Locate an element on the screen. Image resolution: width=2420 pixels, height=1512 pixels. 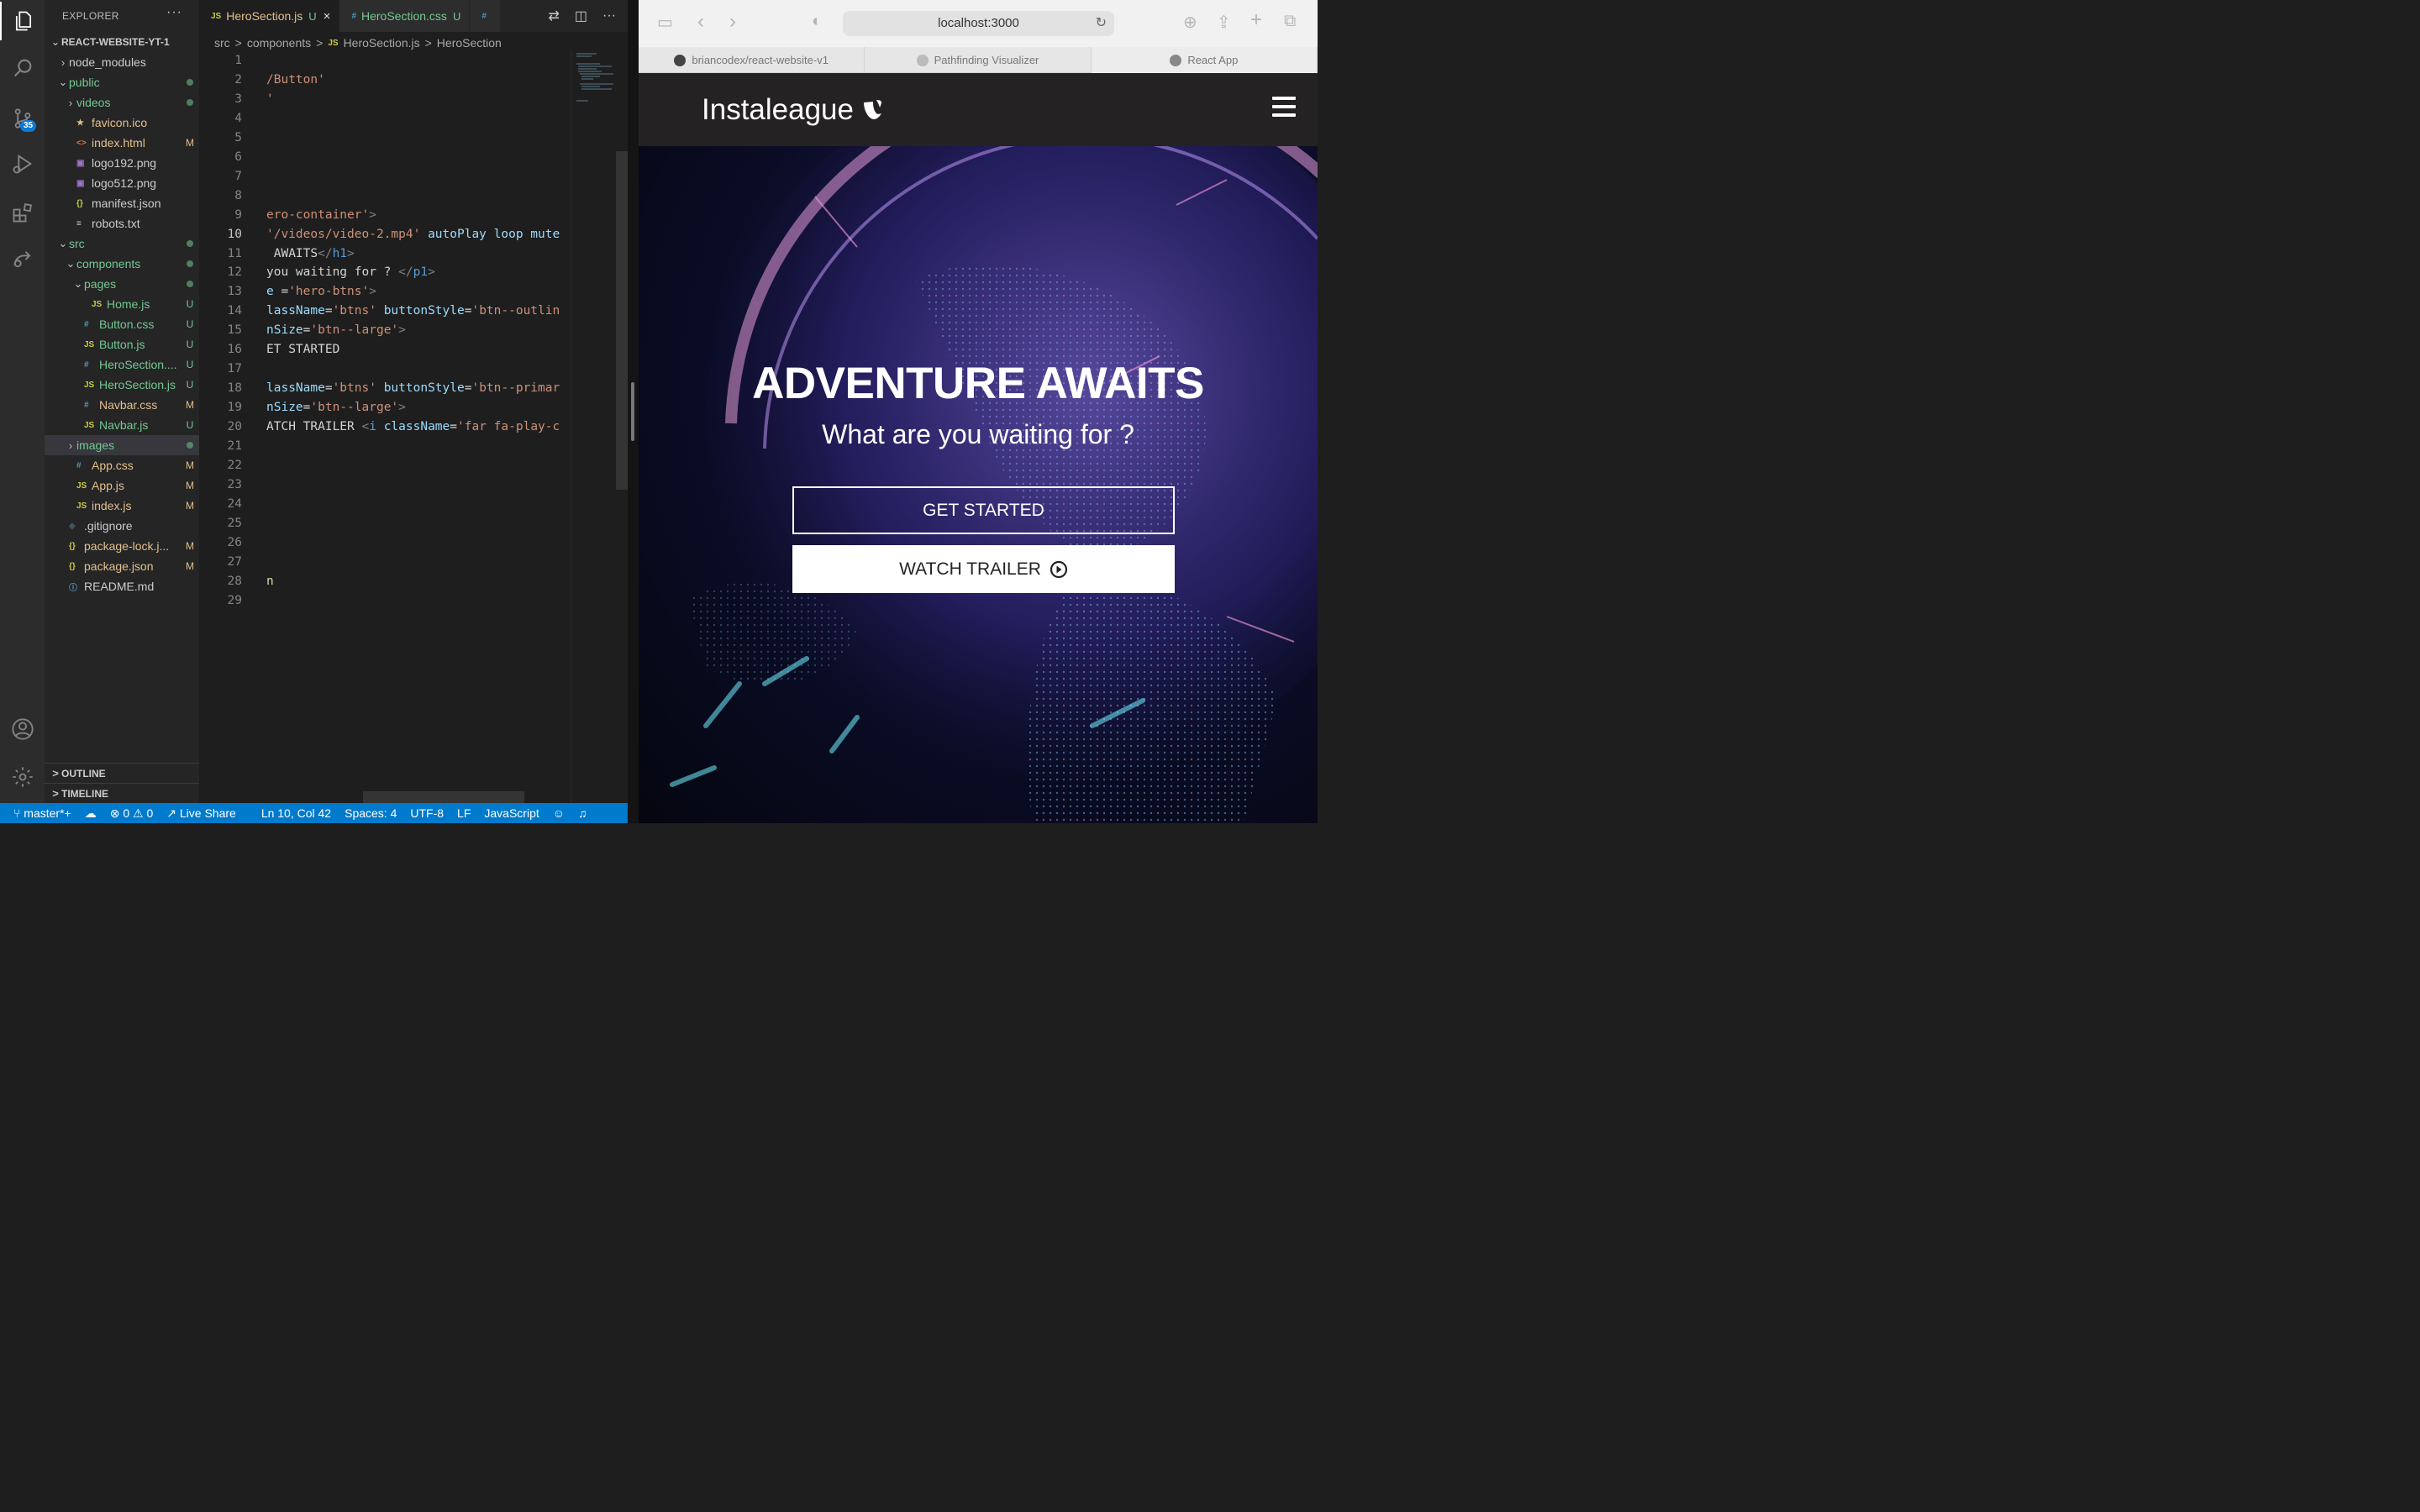
code-line: 4 is located at coordinates (385, 119).